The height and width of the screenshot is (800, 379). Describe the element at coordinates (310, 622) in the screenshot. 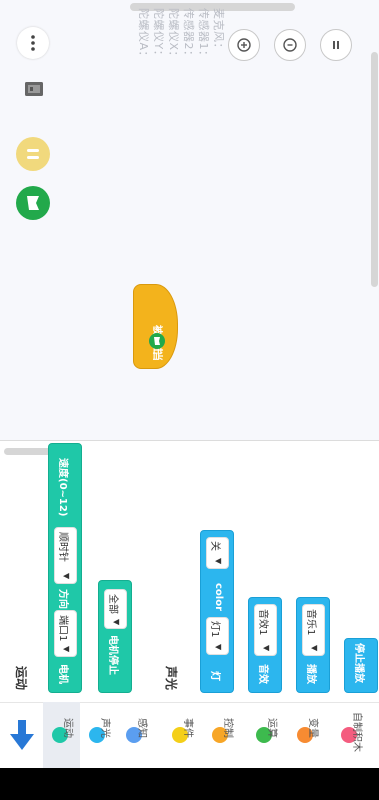

I see `play-music-value: 音乐1` at that location.